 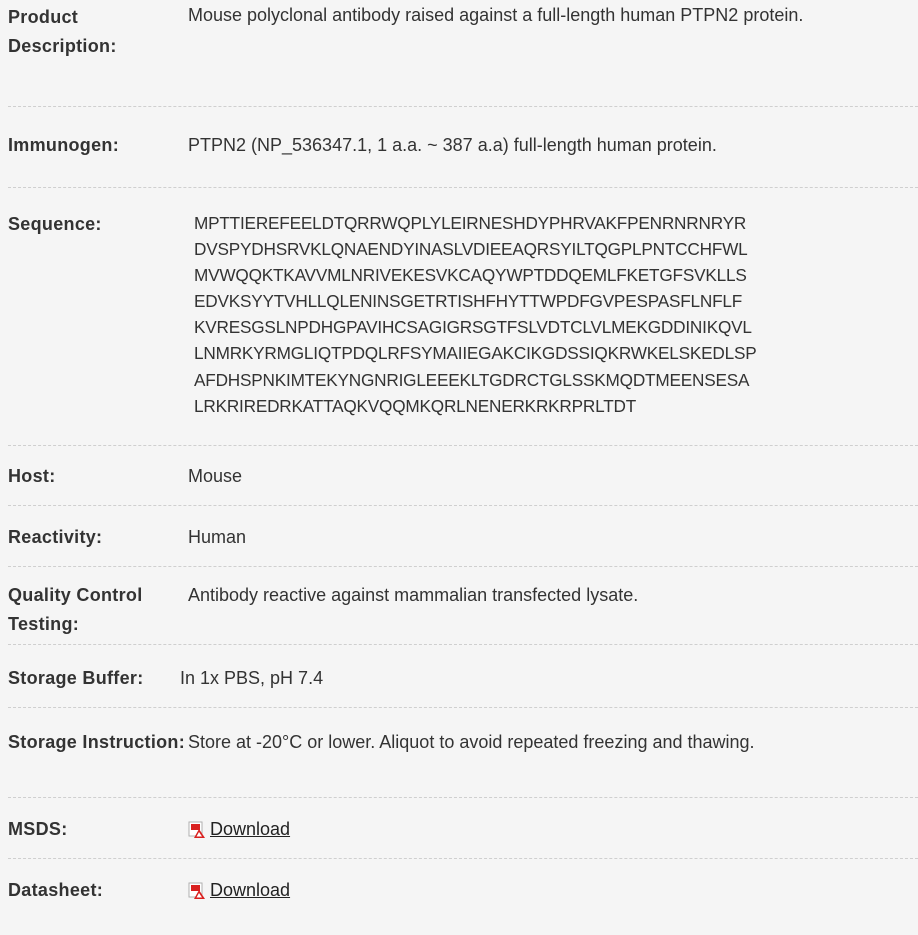 I want to click on row-host: Host: Mouse, so click(x=463, y=476).